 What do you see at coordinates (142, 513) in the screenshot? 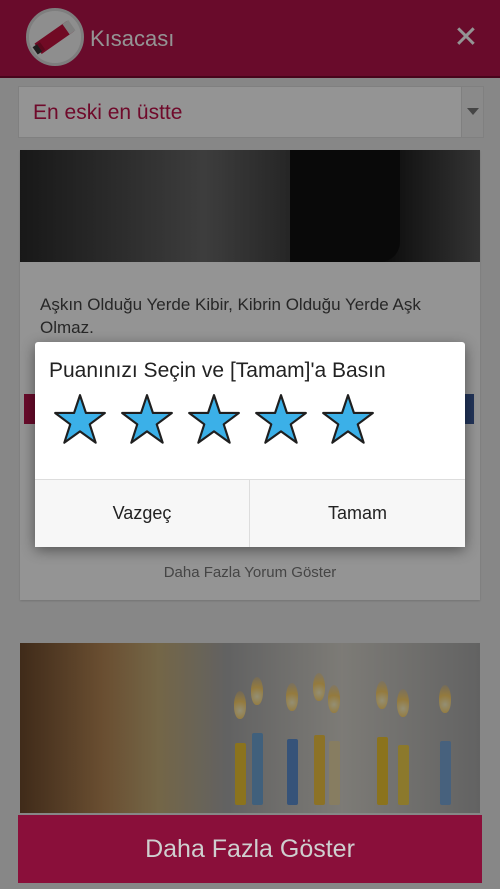
I see `cancel-button: Vazgeç` at bounding box center [142, 513].